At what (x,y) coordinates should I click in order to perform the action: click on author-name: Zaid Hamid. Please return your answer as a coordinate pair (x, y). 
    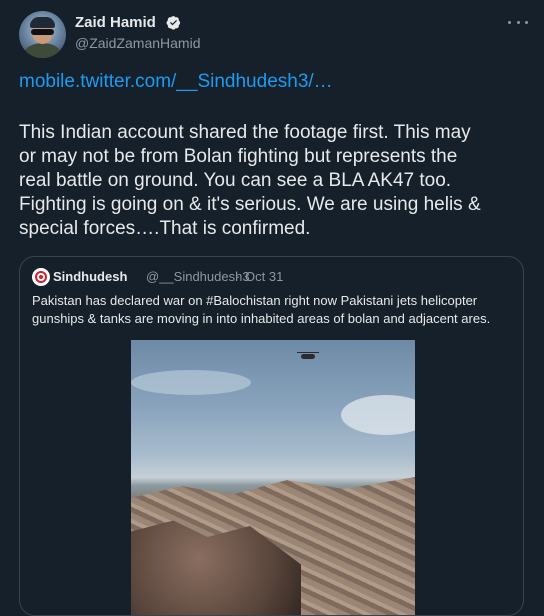
    Looking at the image, I should click on (115, 22).